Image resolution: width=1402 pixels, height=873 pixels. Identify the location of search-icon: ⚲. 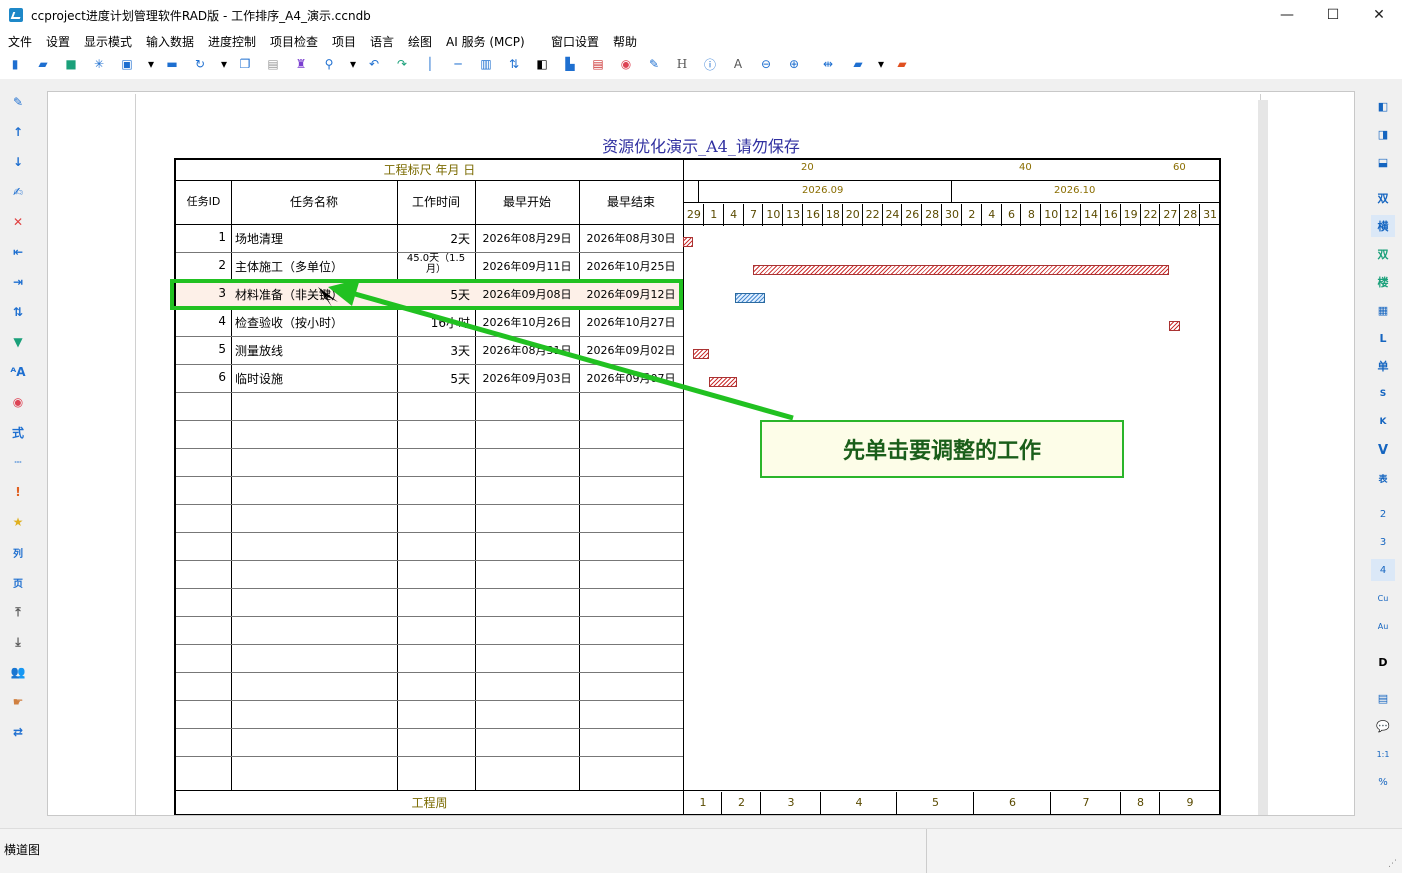
(329, 64).